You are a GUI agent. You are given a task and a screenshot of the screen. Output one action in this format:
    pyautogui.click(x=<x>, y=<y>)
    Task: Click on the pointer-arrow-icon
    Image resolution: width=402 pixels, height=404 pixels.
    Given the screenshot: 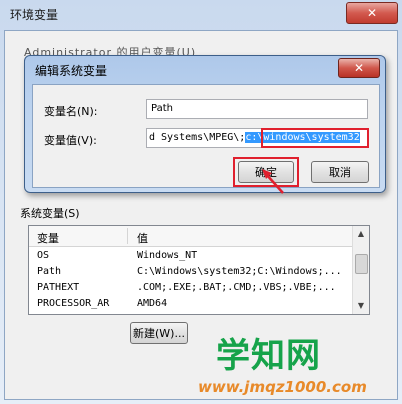 What is the action you would take?
    pyautogui.click(x=273, y=181)
    